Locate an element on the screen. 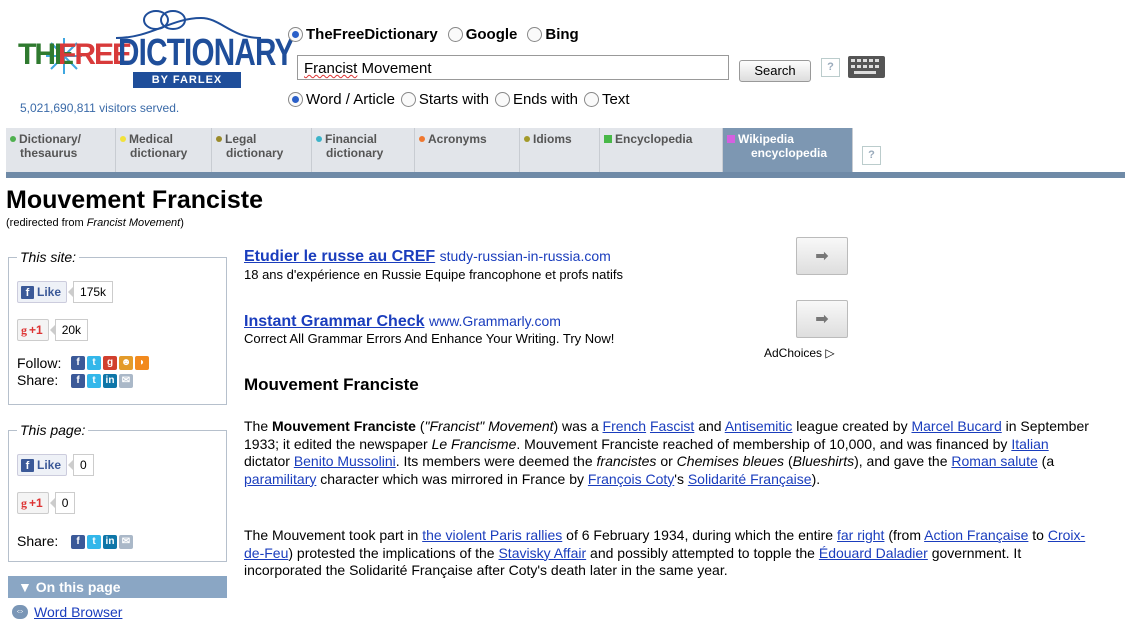 The image size is (1125, 625). ad-2-domain: www.Grammarly.com is located at coordinates (495, 321).